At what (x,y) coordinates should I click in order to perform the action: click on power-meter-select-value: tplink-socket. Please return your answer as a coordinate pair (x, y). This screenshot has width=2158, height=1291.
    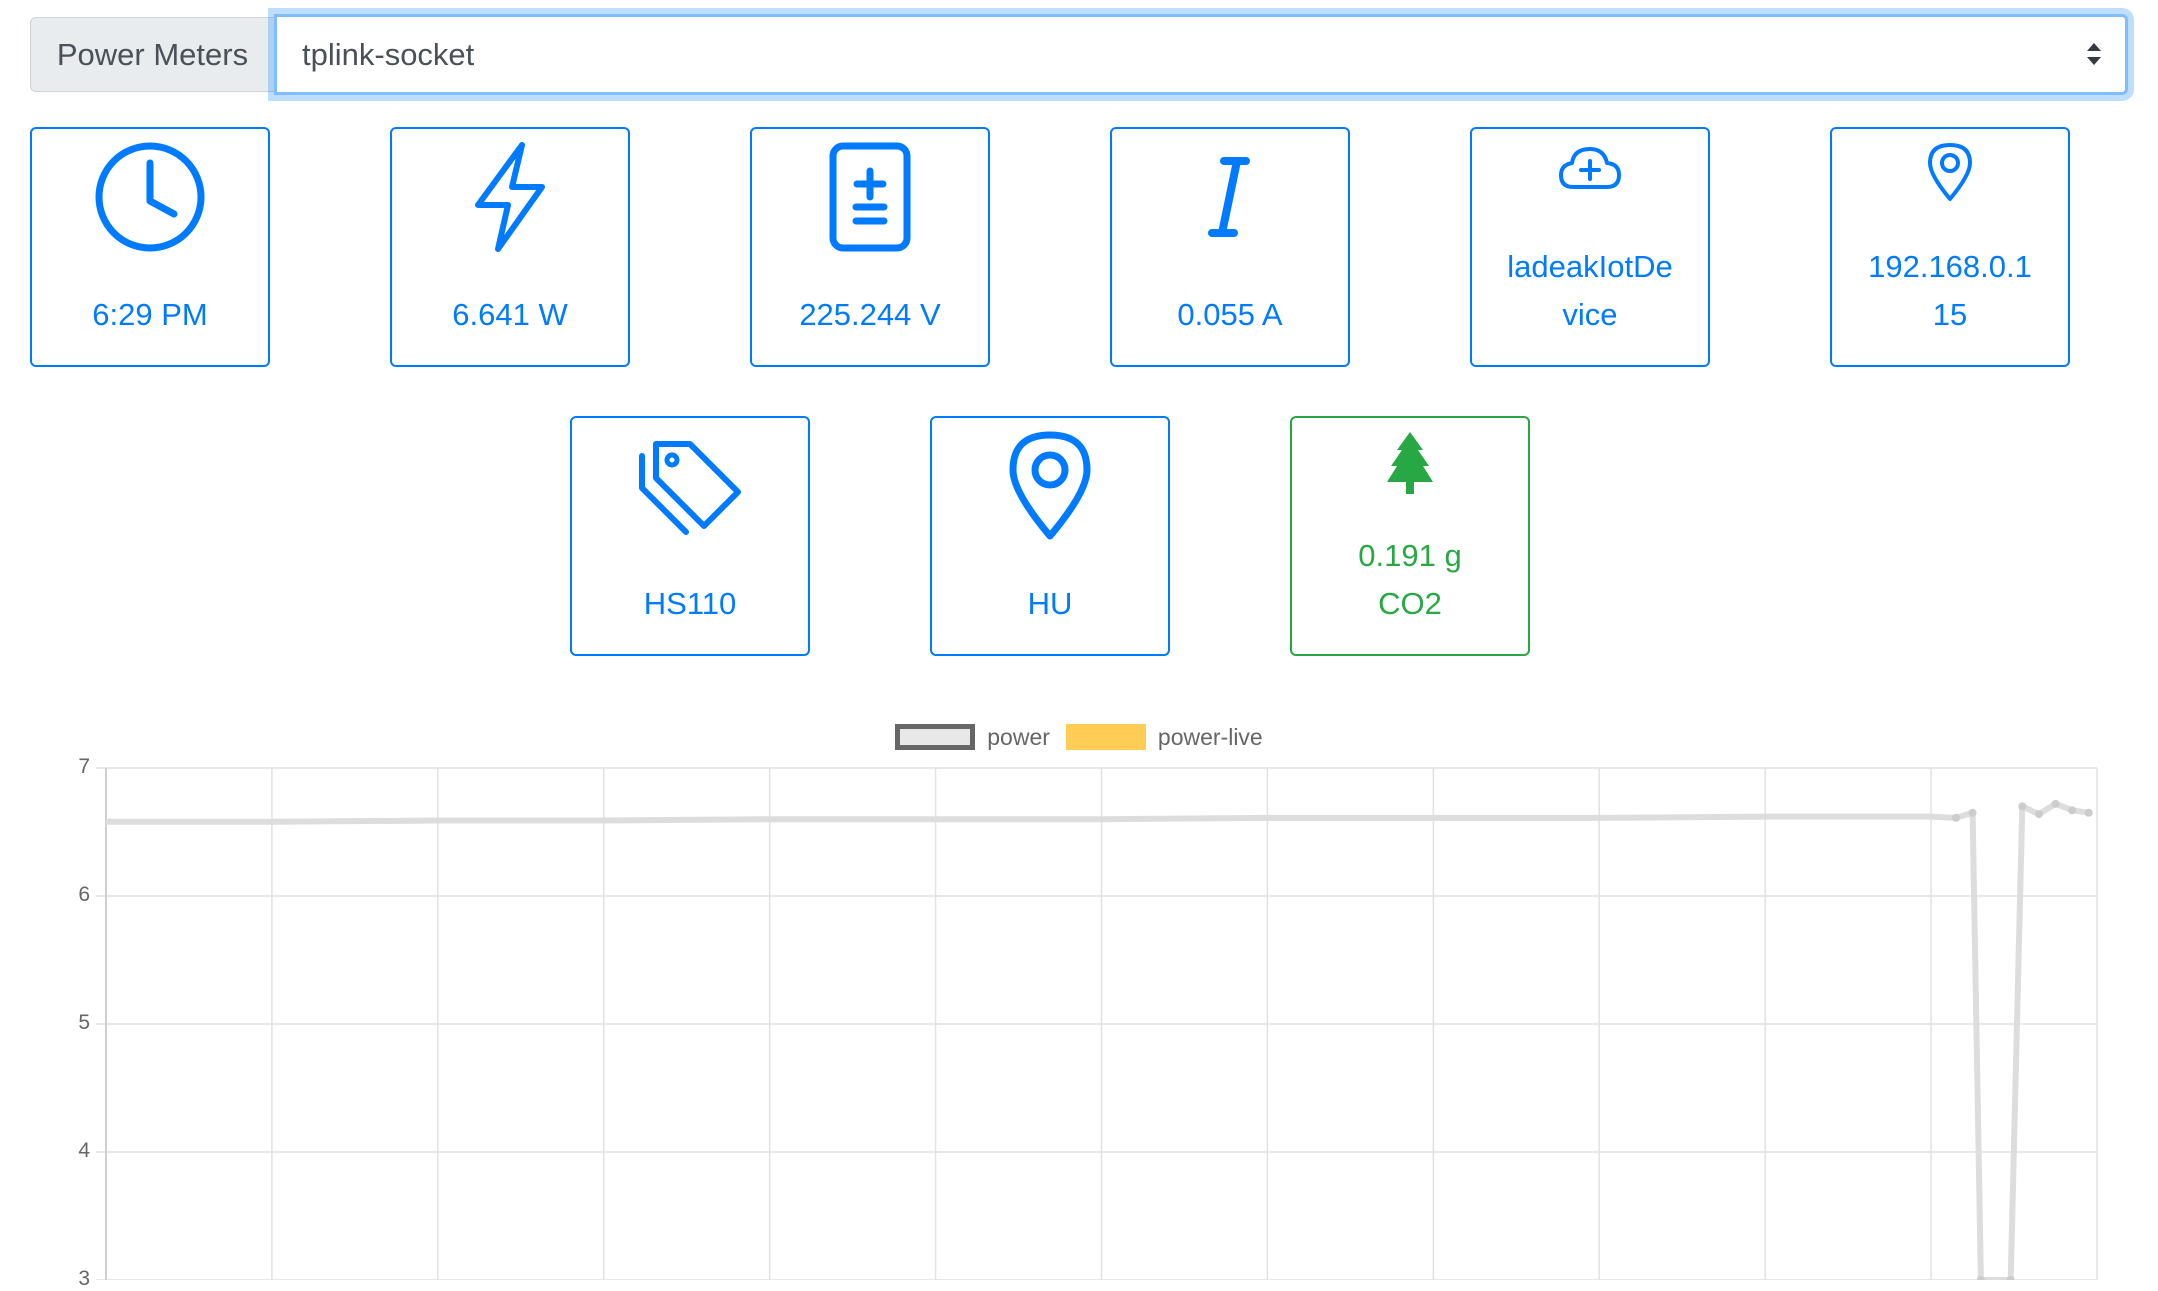
    Looking at the image, I should click on (388, 54).